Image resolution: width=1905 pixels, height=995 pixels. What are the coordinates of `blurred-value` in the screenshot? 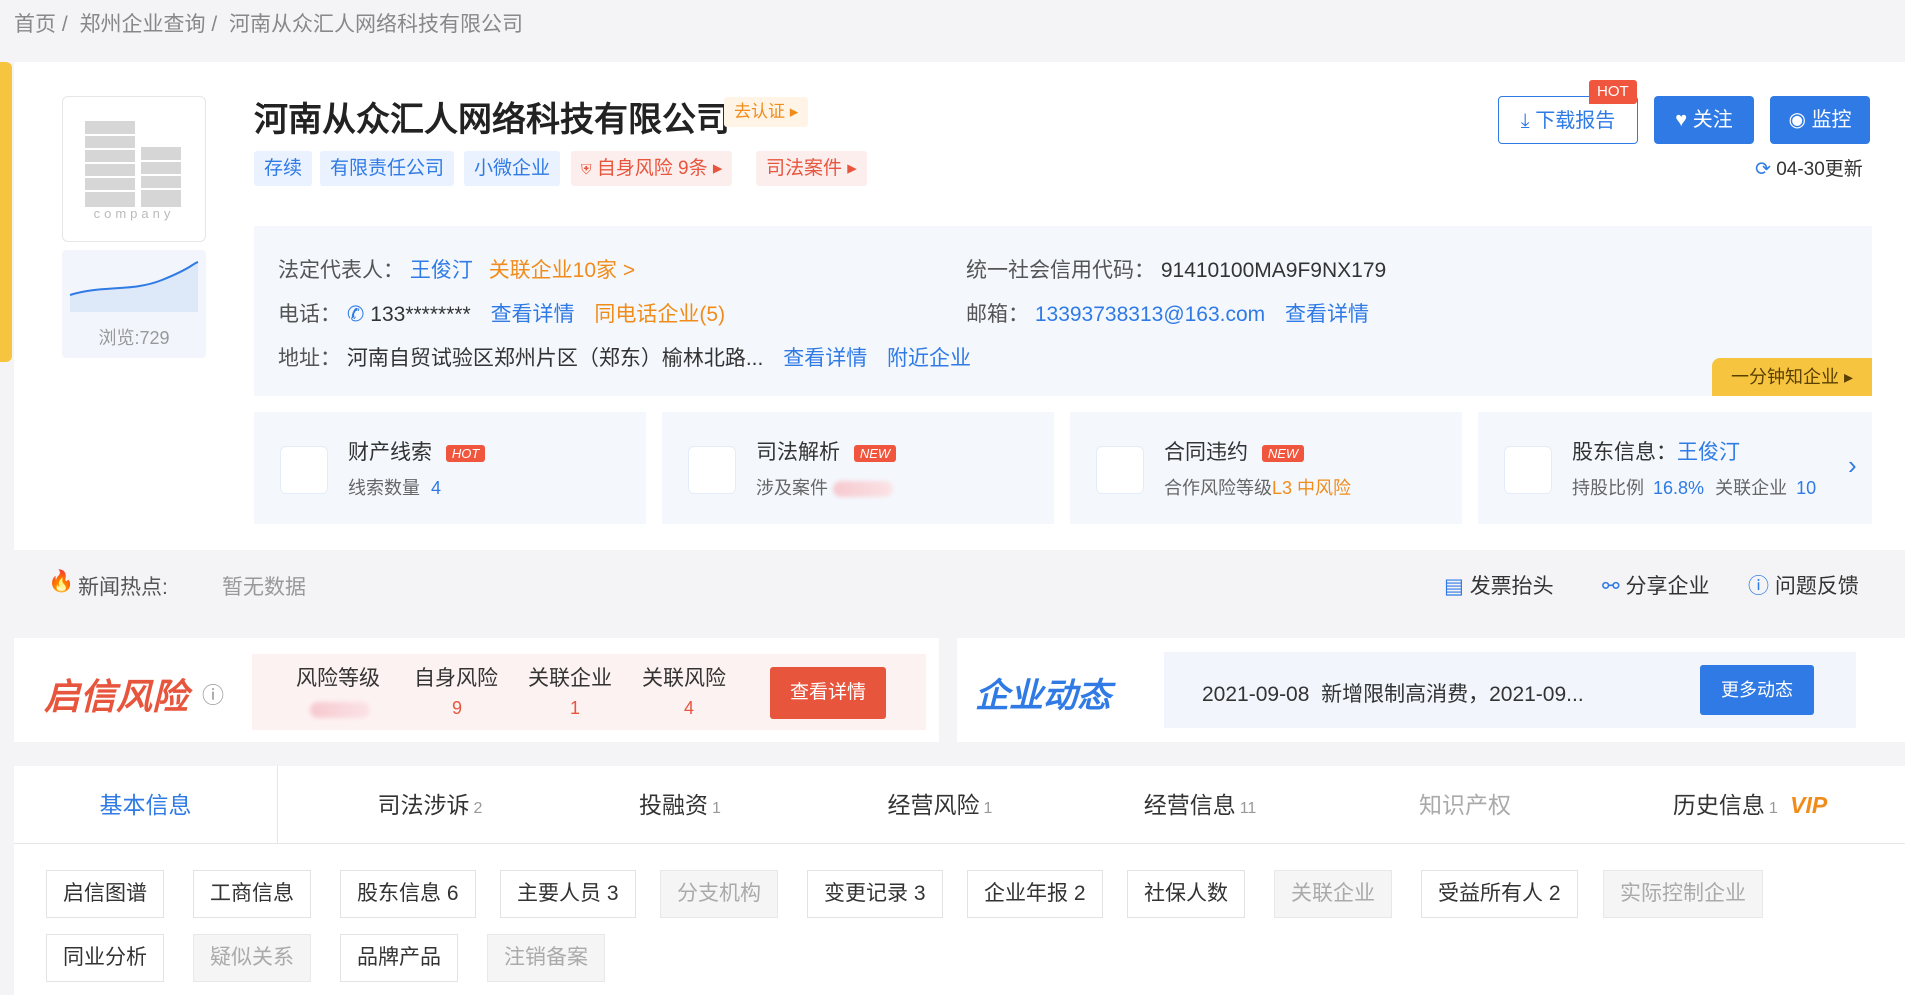 It's located at (863, 489).